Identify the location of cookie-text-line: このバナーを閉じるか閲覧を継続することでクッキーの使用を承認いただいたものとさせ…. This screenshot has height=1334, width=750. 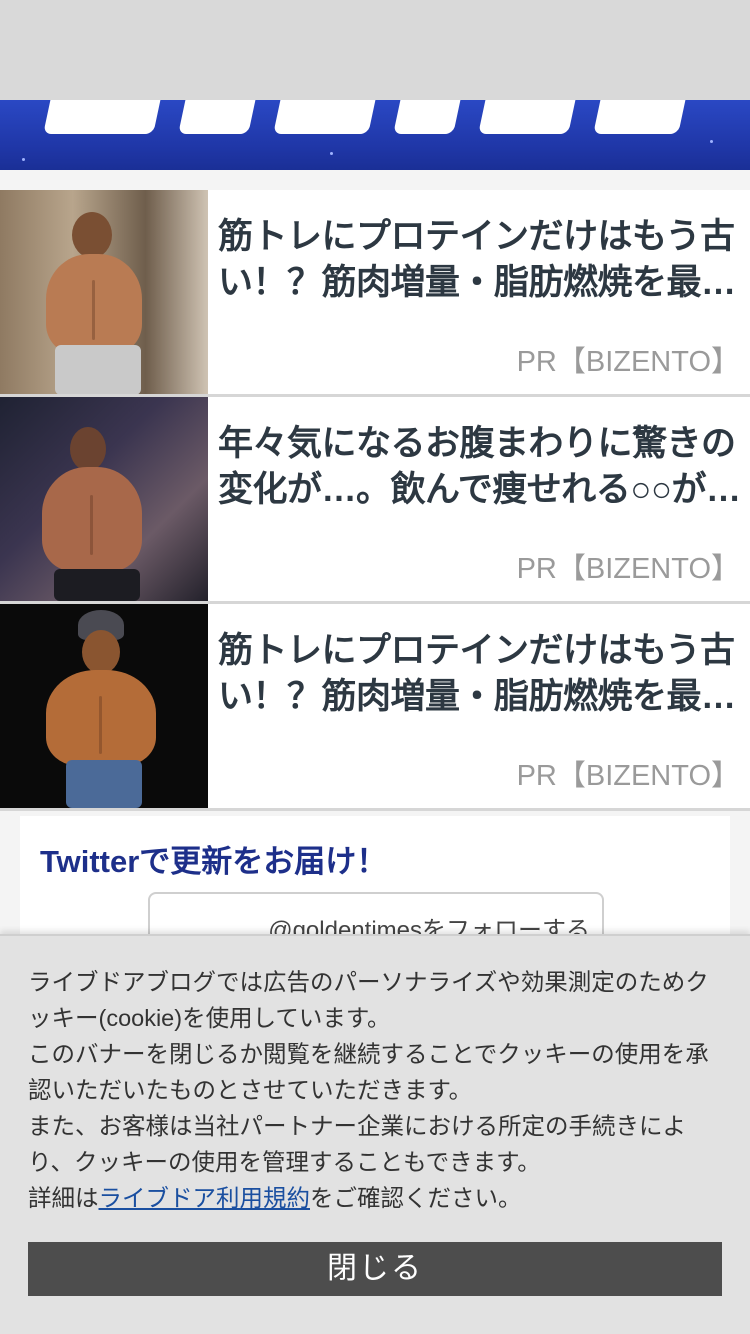
(368, 1072).